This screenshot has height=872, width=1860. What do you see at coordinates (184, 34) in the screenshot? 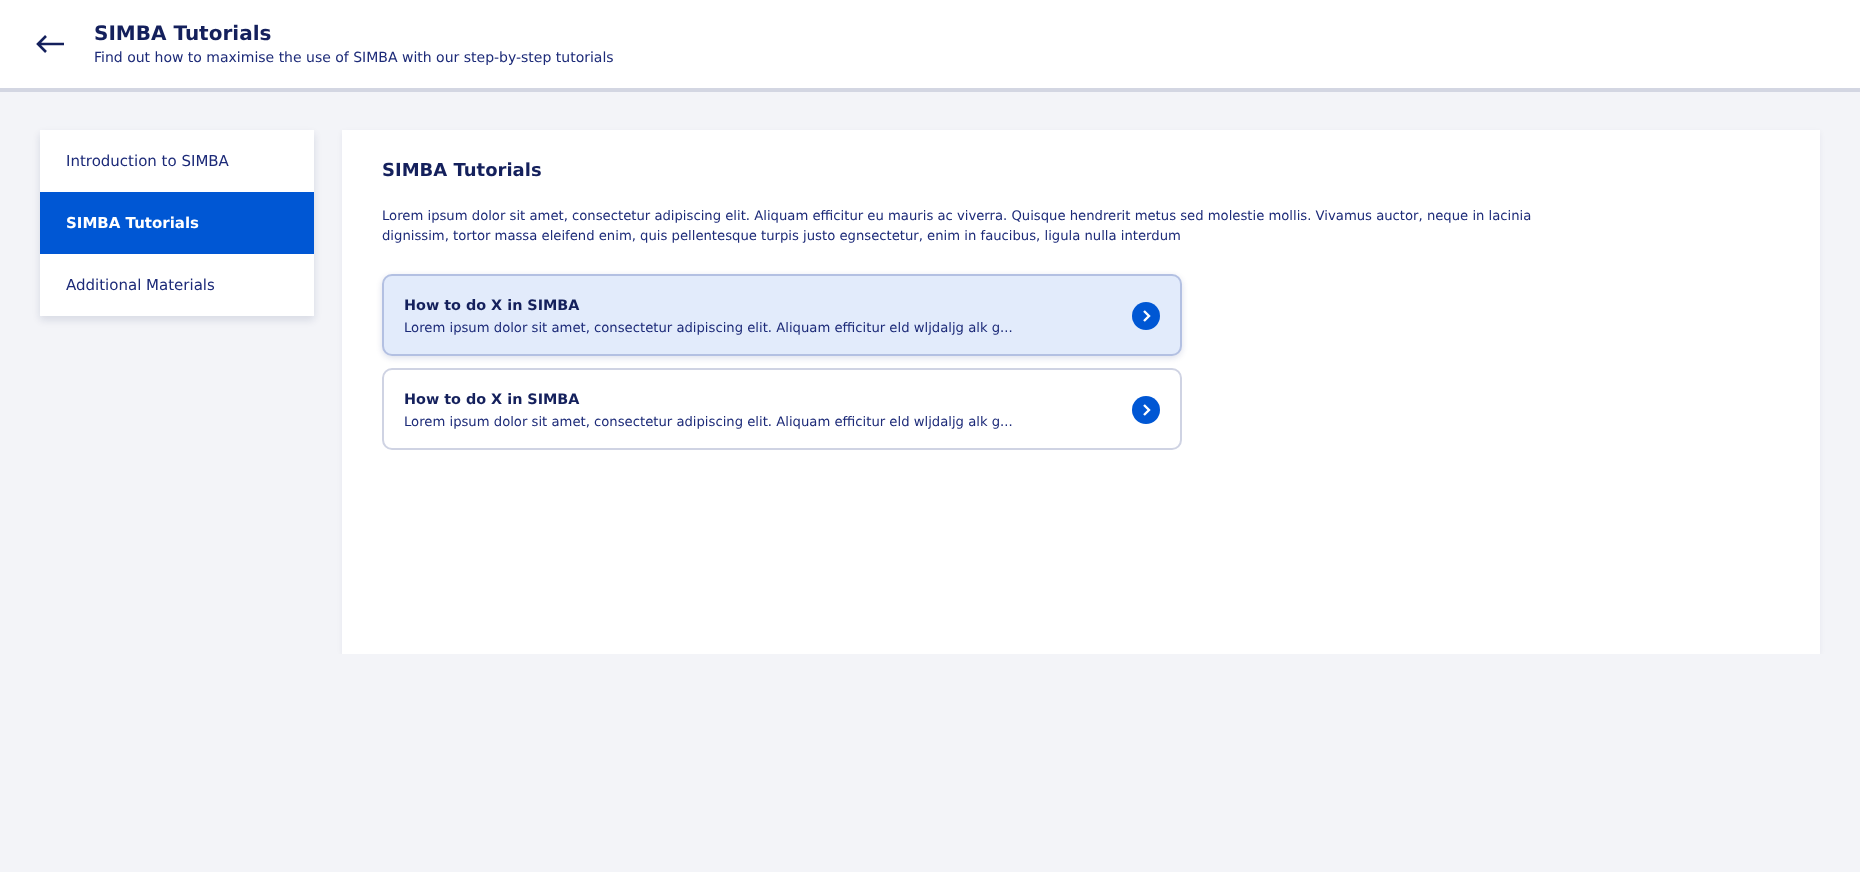
I see `page-title: SIMBA Tutorials` at bounding box center [184, 34].